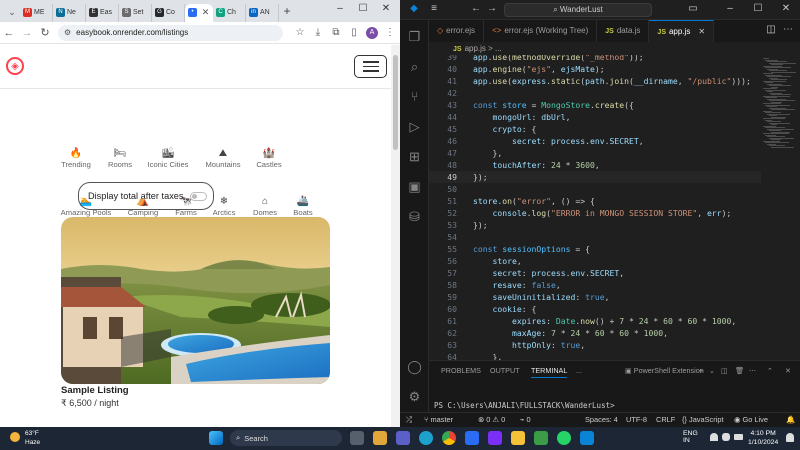 This screenshot has height=450, width=800. What do you see at coordinates (449, 438) in the screenshot?
I see `chrome-icon` at bounding box center [449, 438].